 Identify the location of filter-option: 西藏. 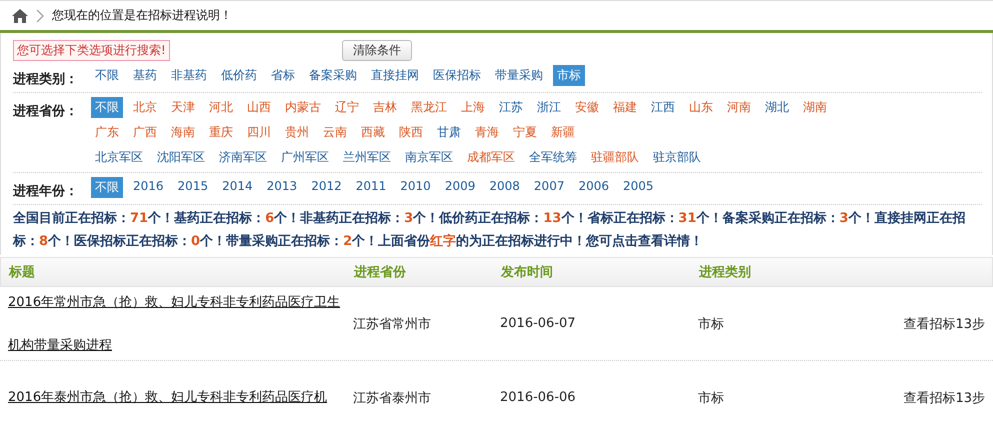
(373, 132).